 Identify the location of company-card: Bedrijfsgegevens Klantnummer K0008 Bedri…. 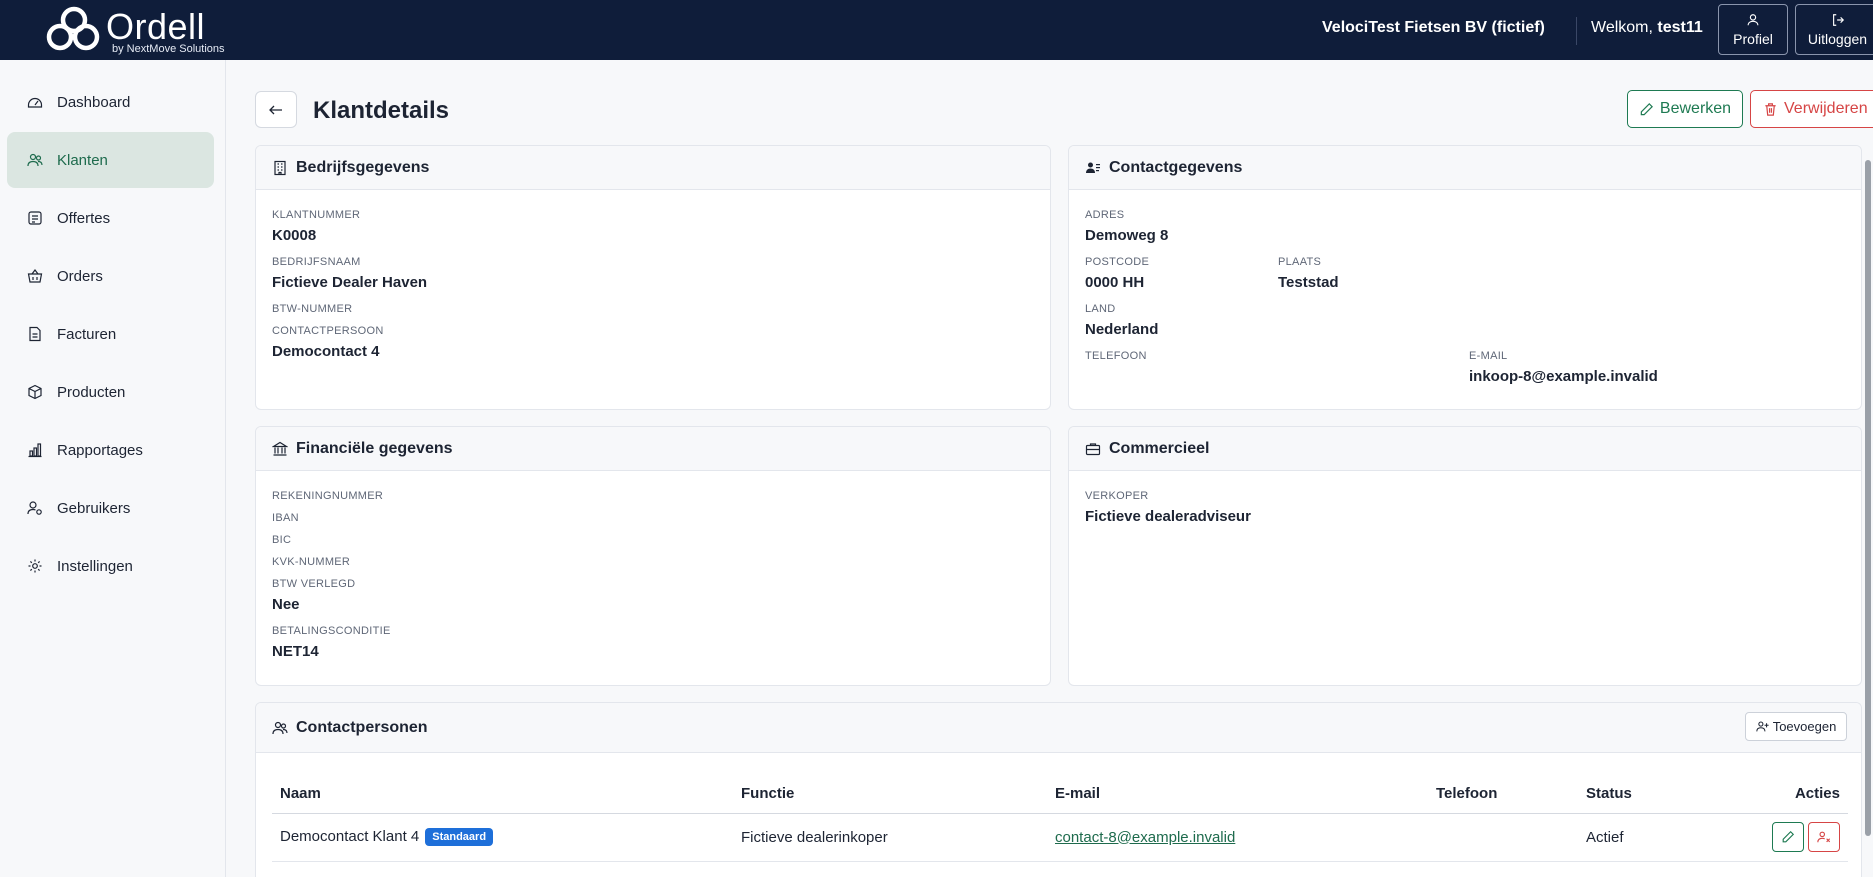
(653, 277).